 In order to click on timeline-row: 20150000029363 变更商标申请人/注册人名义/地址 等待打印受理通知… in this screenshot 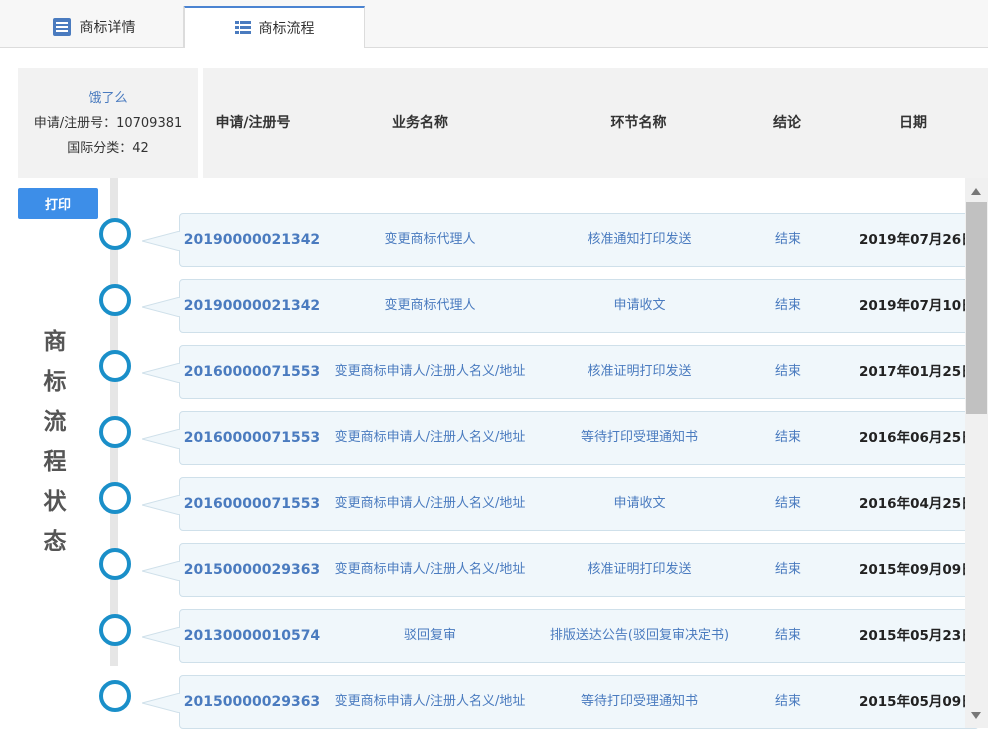, I will do `click(560, 702)`.